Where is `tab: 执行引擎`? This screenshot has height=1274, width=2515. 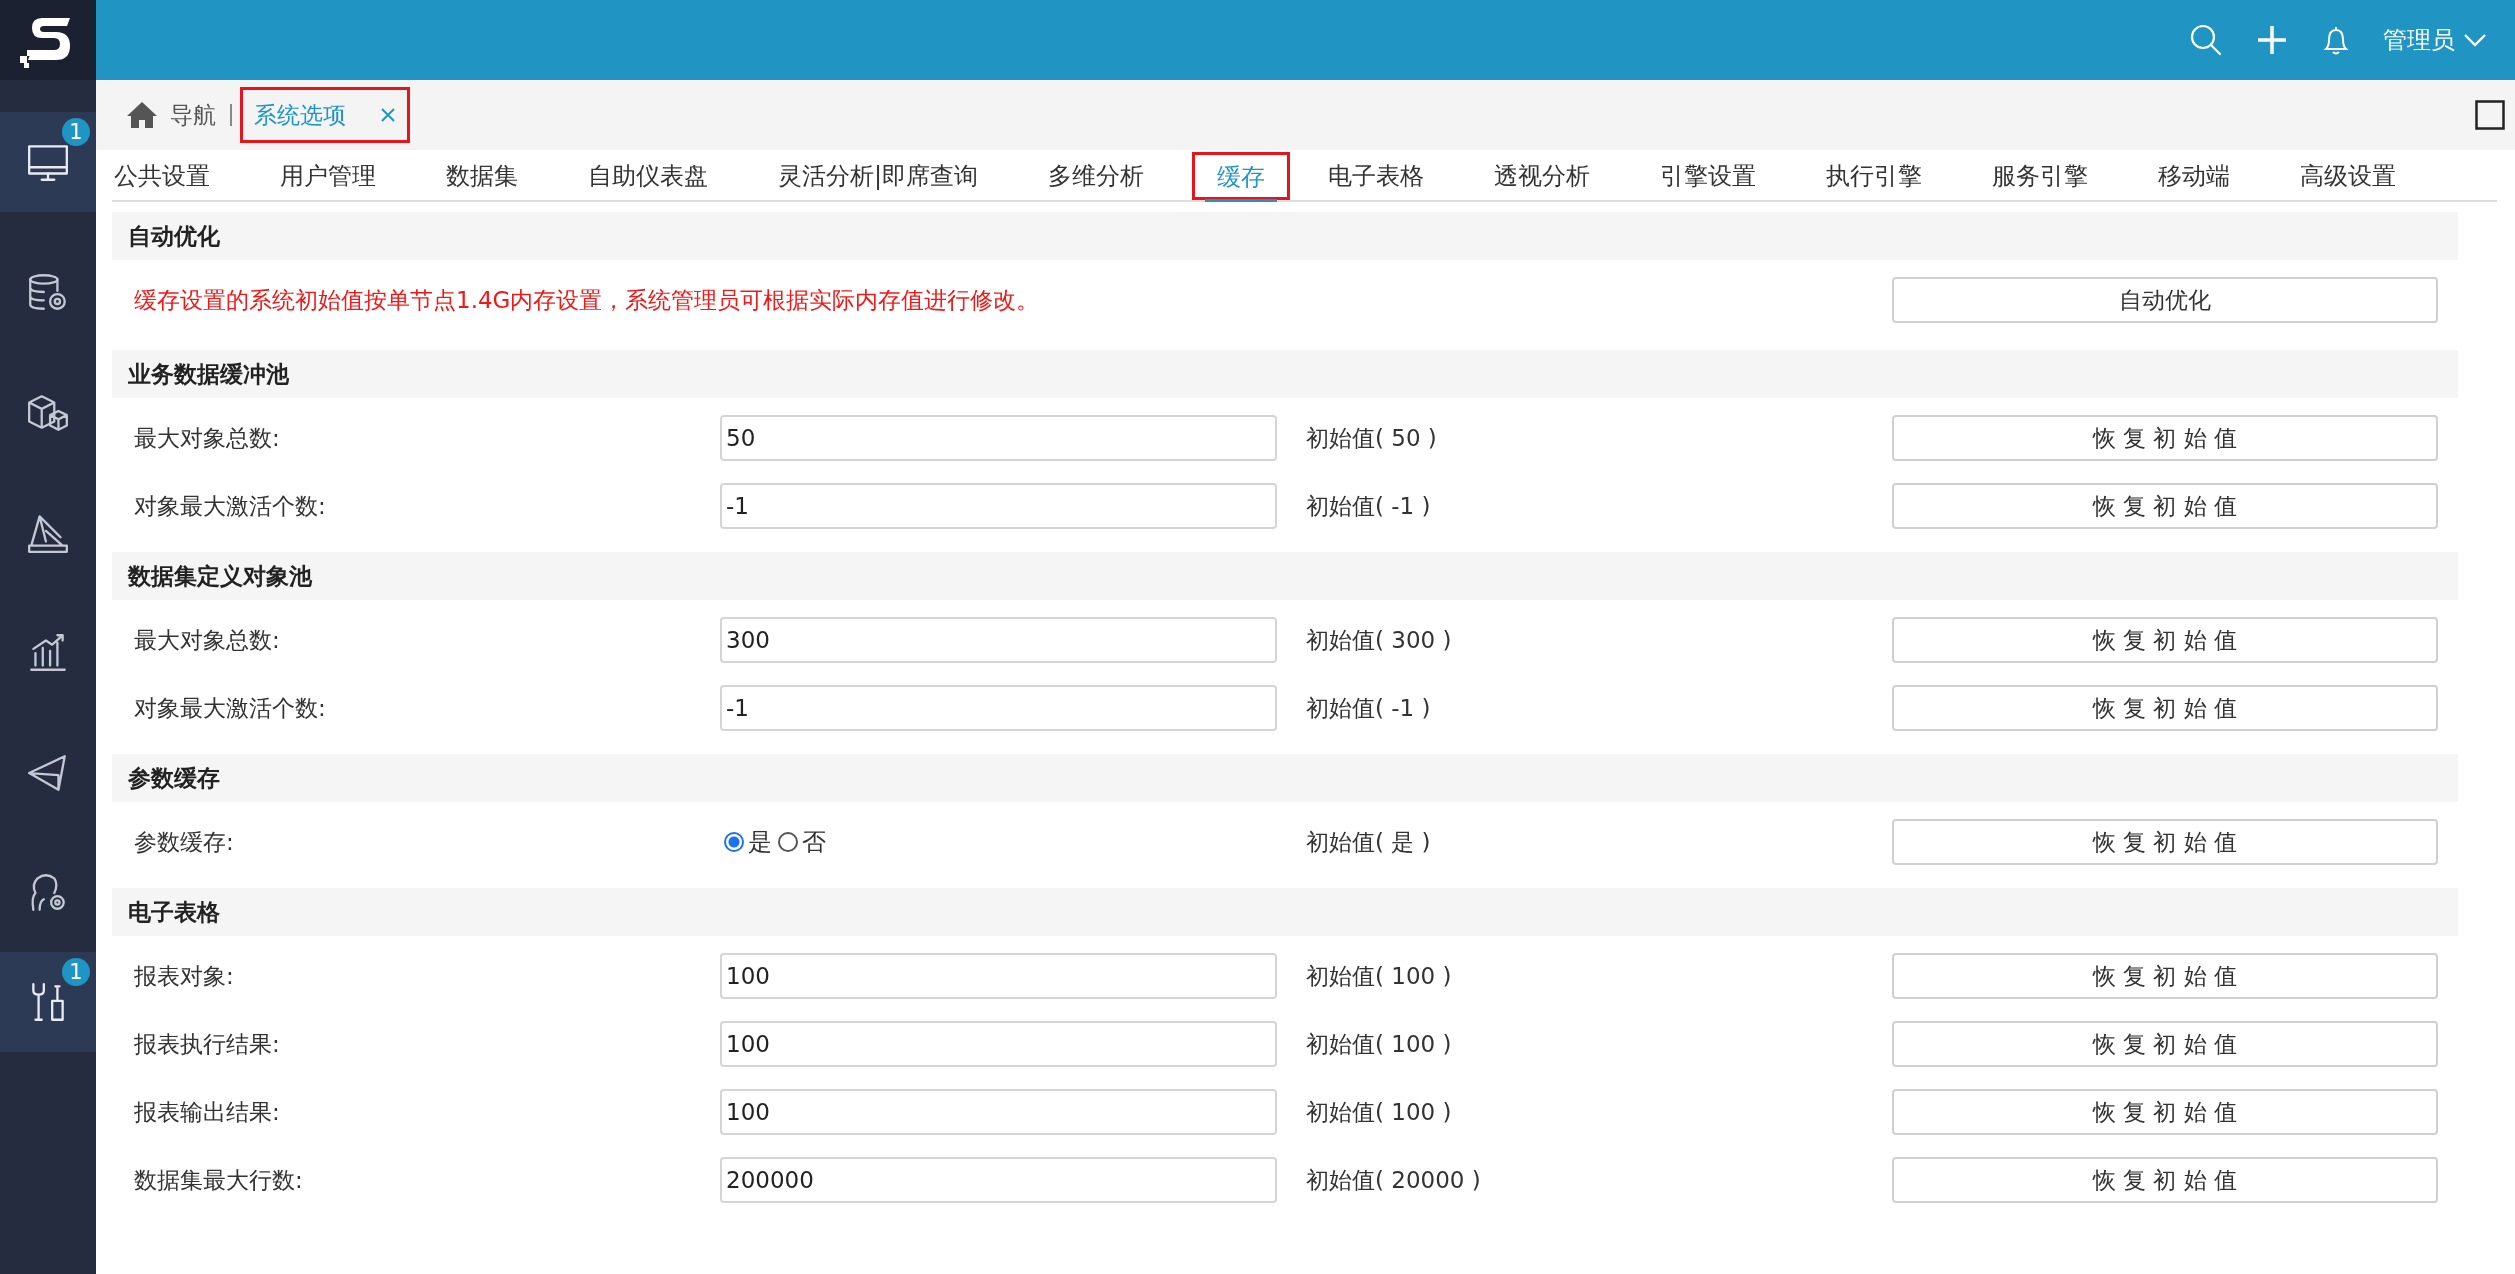 tab: 执行引擎 is located at coordinates (1908, 176).